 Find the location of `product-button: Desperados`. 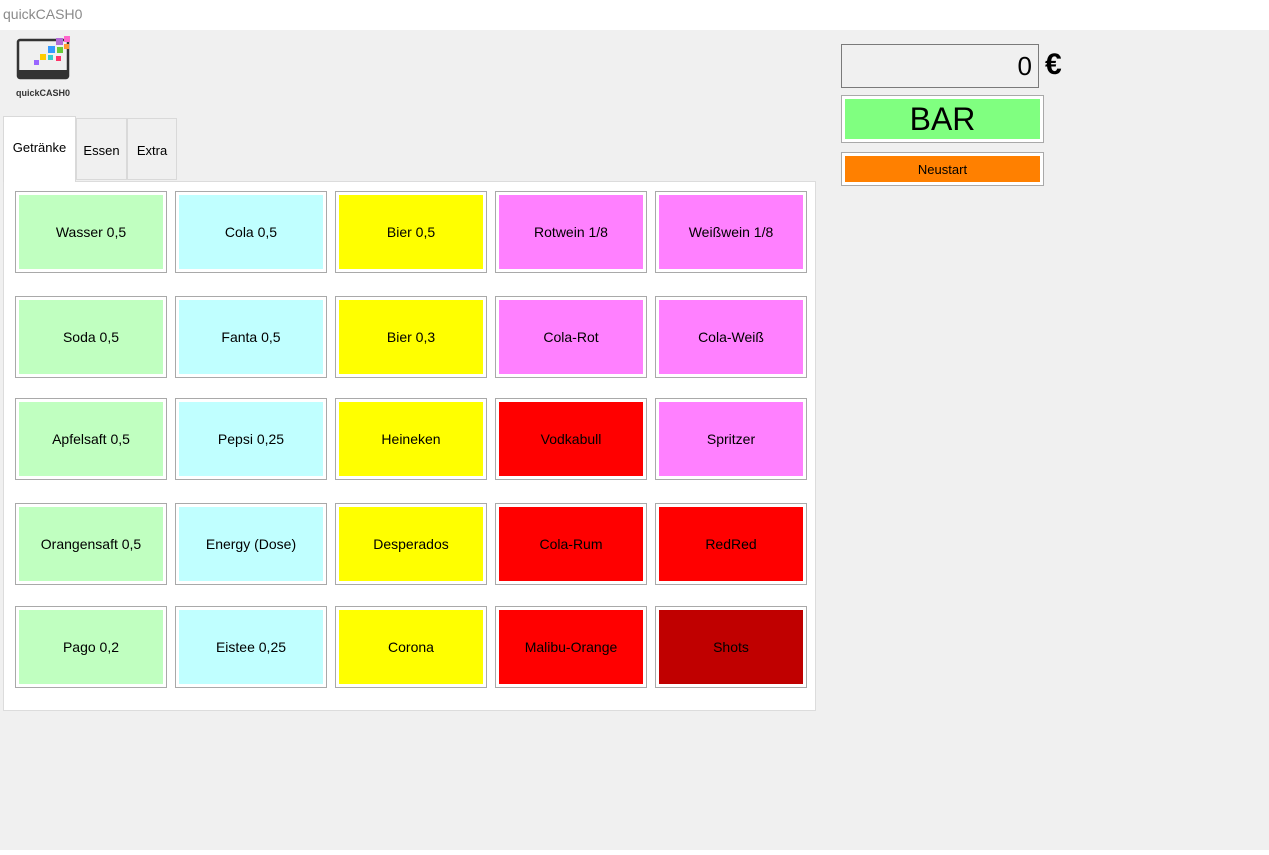

product-button: Desperados is located at coordinates (411, 544).